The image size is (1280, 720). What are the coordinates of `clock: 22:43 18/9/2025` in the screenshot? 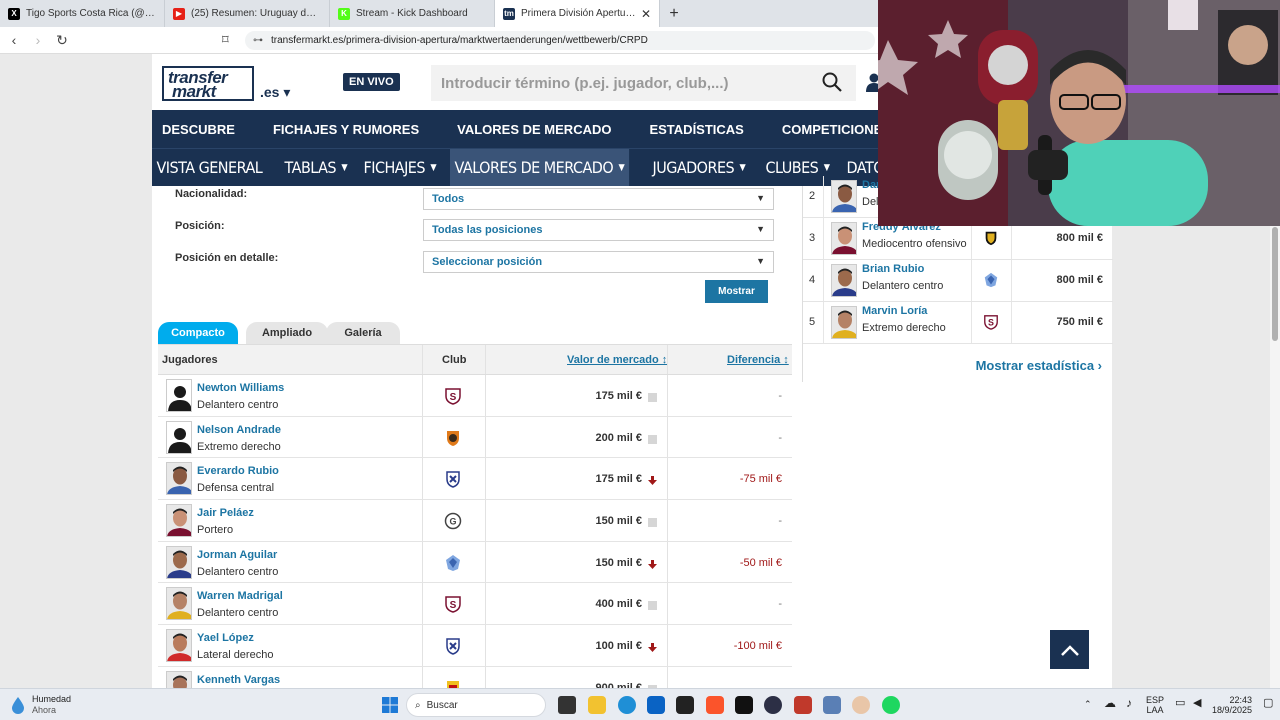 It's located at (1232, 705).